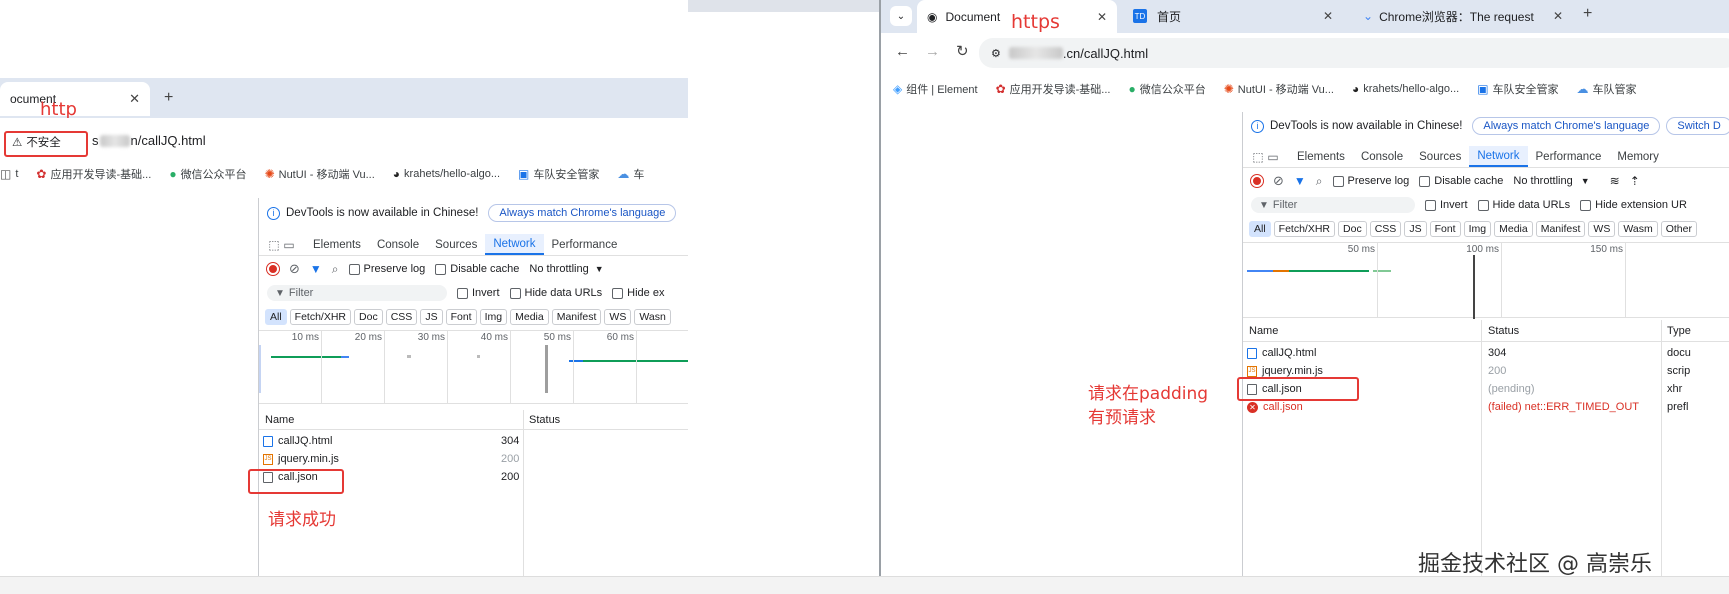  What do you see at coordinates (1638, 229) in the screenshot?
I see `type-filter-wasm: Wasm` at bounding box center [1638, 229].